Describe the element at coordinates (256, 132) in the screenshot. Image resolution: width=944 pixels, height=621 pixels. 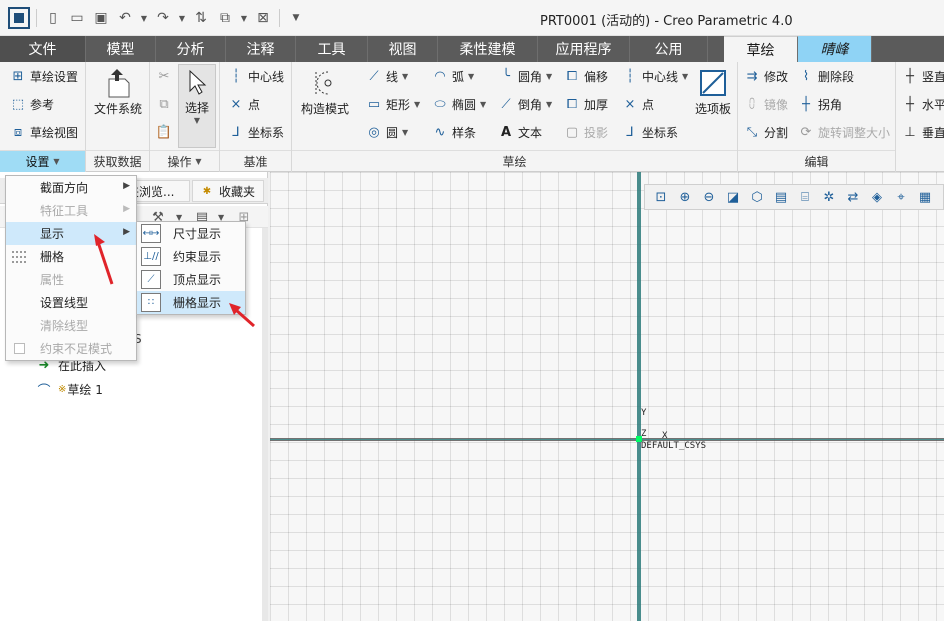
I see `datum-csys-button: ⅃ 坐标系` at that location.